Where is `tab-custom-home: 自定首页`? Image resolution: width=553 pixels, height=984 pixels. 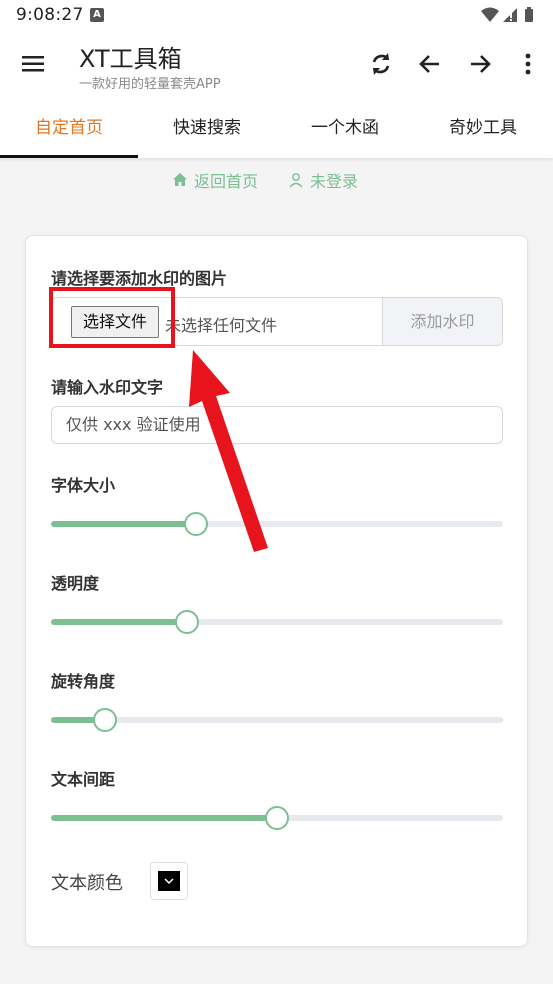 tab-custom-home: 自定首页 is located at coordinates (69, 129).